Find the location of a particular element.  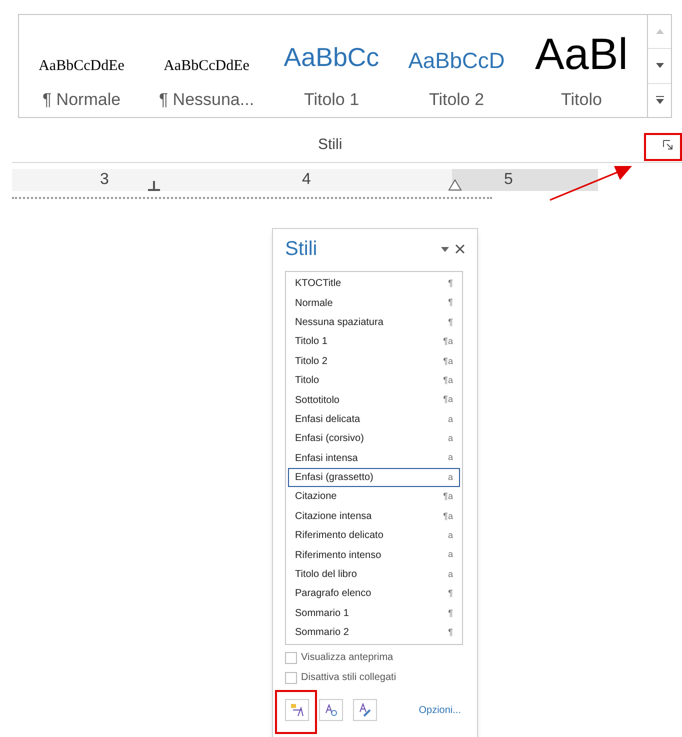

style-label: Enfasi intensa is located at coordinates (326, 459).